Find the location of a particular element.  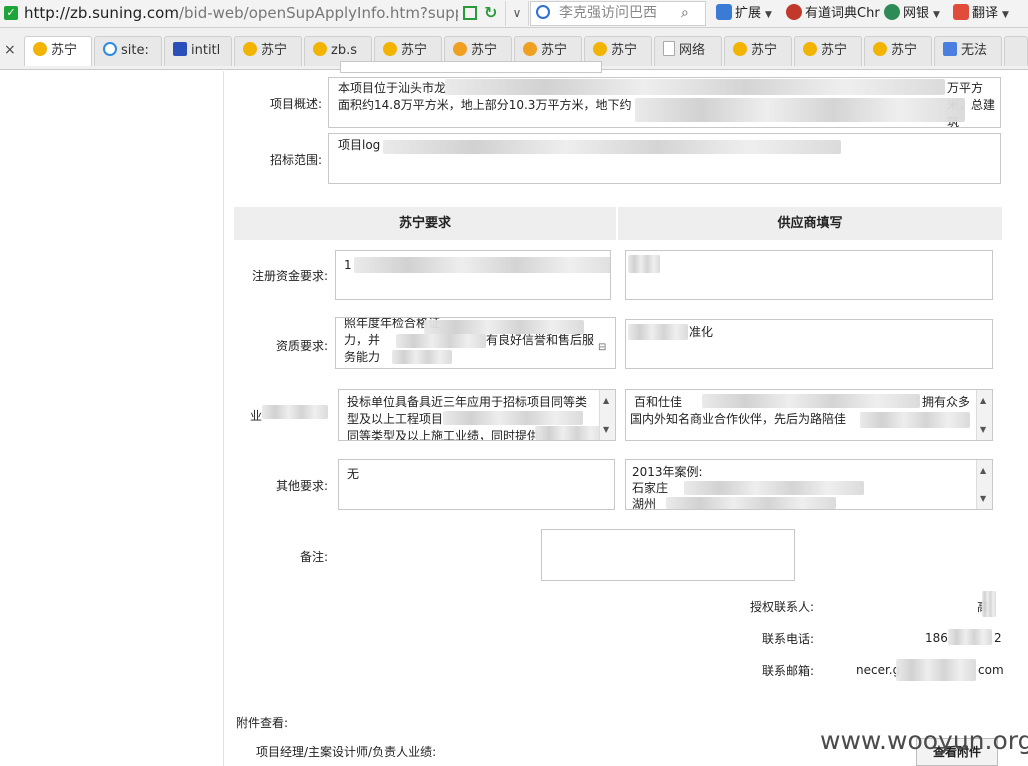

toolbar-label: 翻译 is located at coordinates (985, 13).